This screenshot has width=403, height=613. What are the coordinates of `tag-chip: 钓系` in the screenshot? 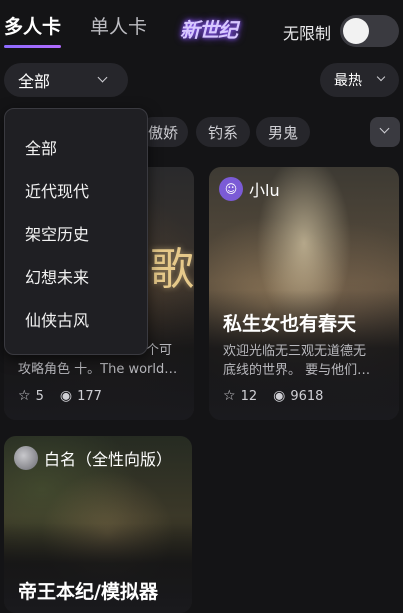 It's located at (223, 132).